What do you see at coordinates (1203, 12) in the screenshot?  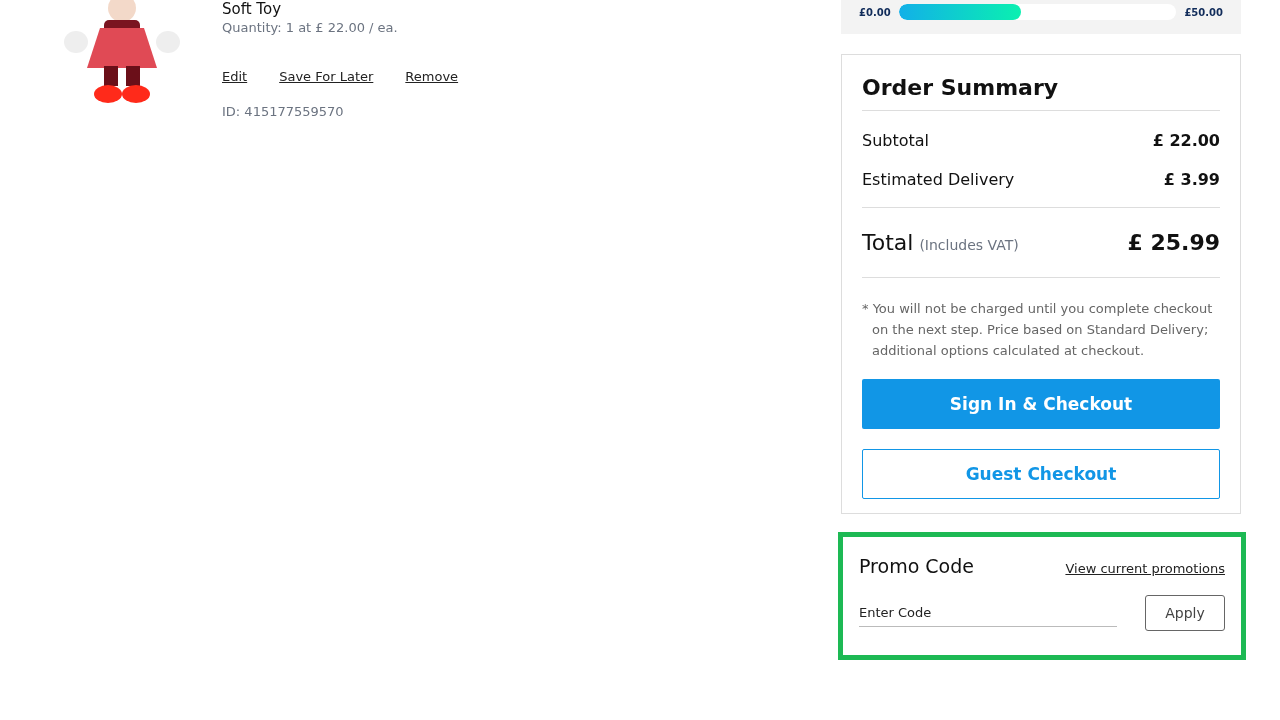 I see `progress-end-label: £50.00` at bounding box center [1203, 12].